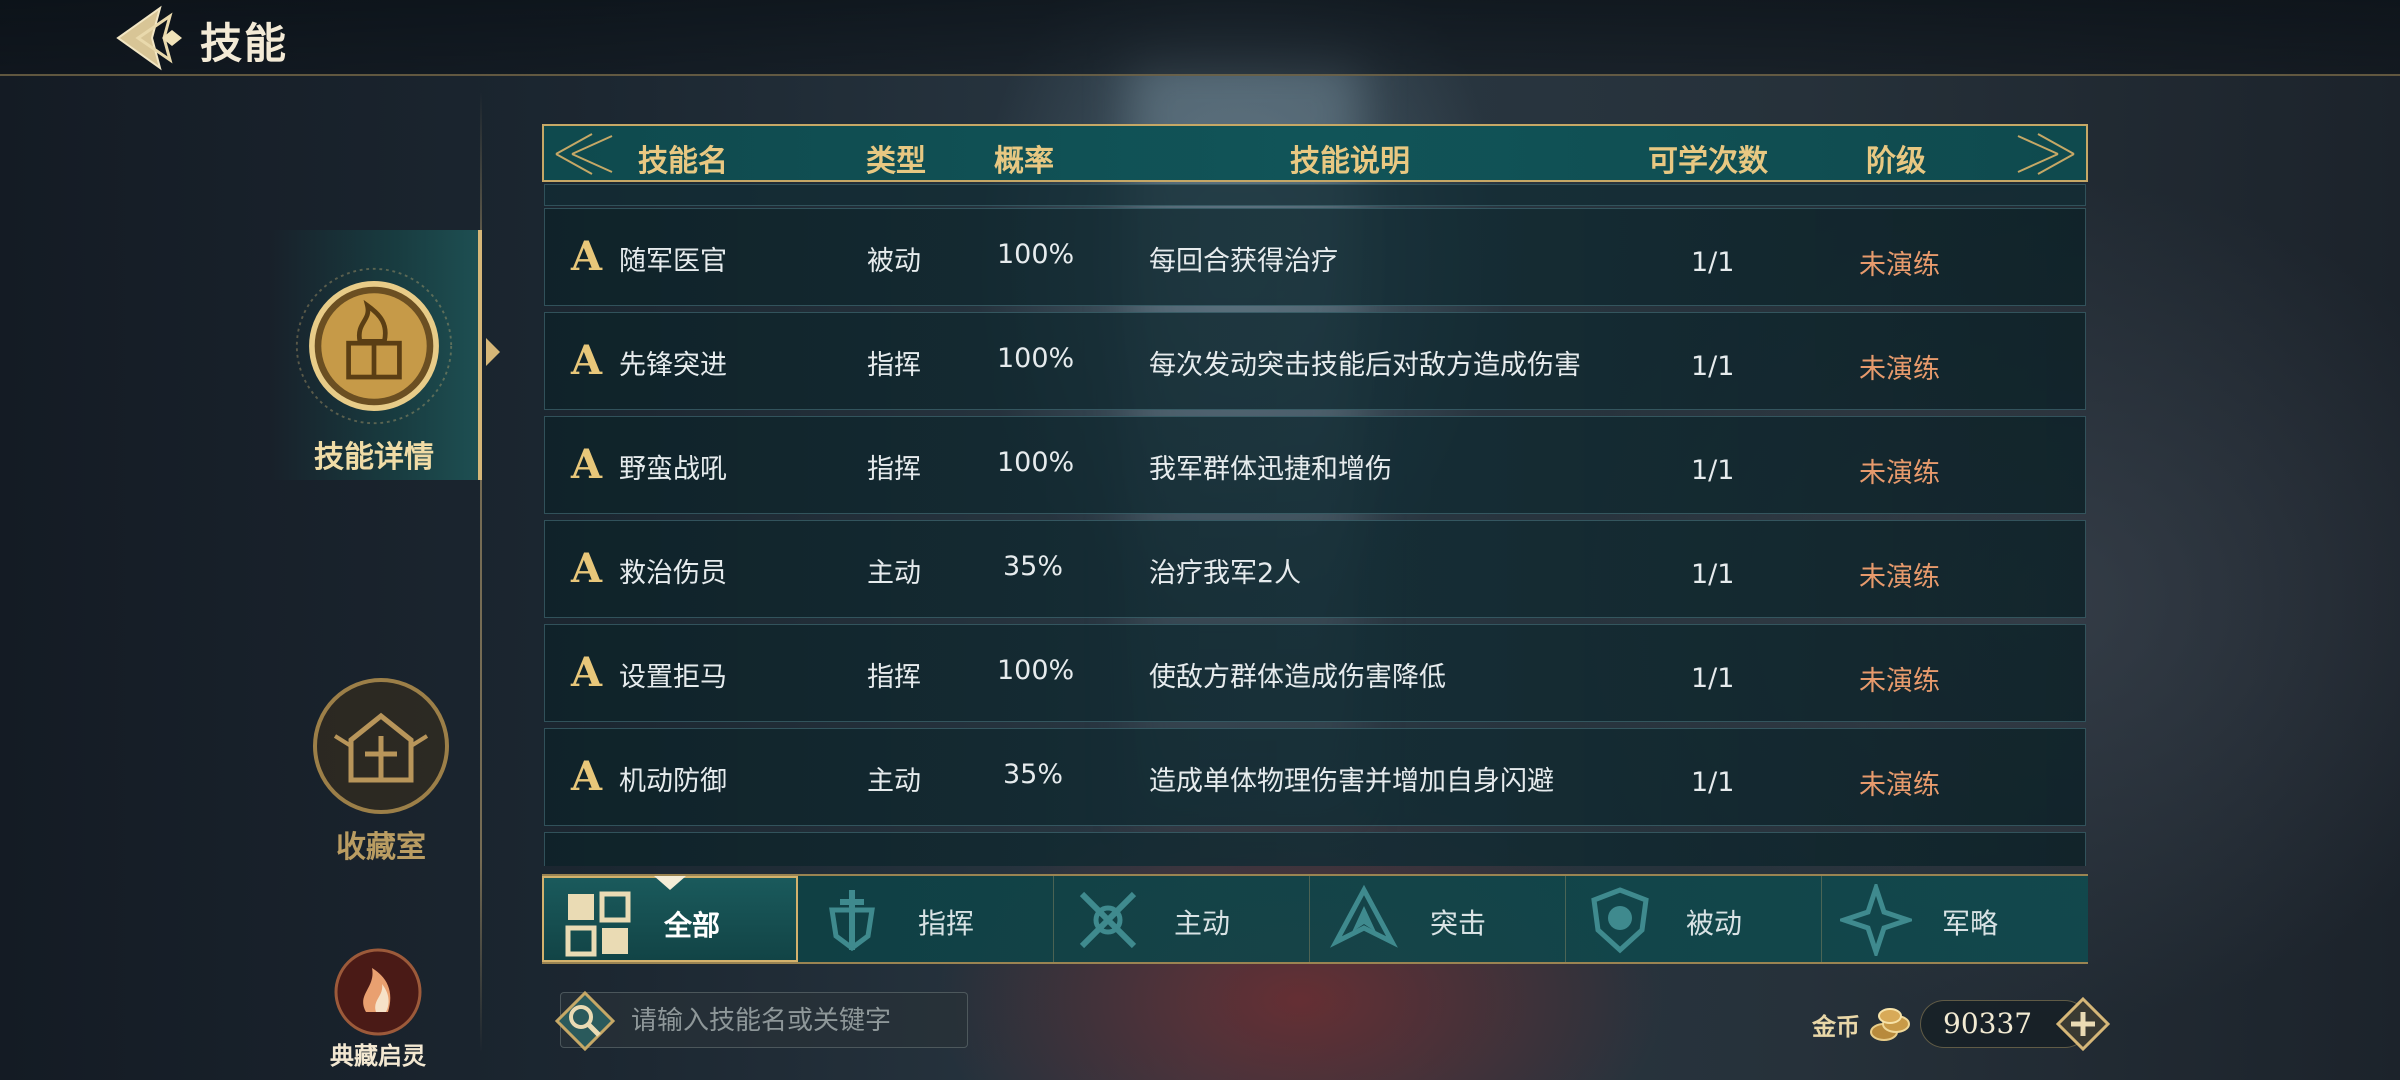  What do you see at coordinates (791, 1021) in the screenshot?
I see `search-input` at bounding box center [791, 1021].